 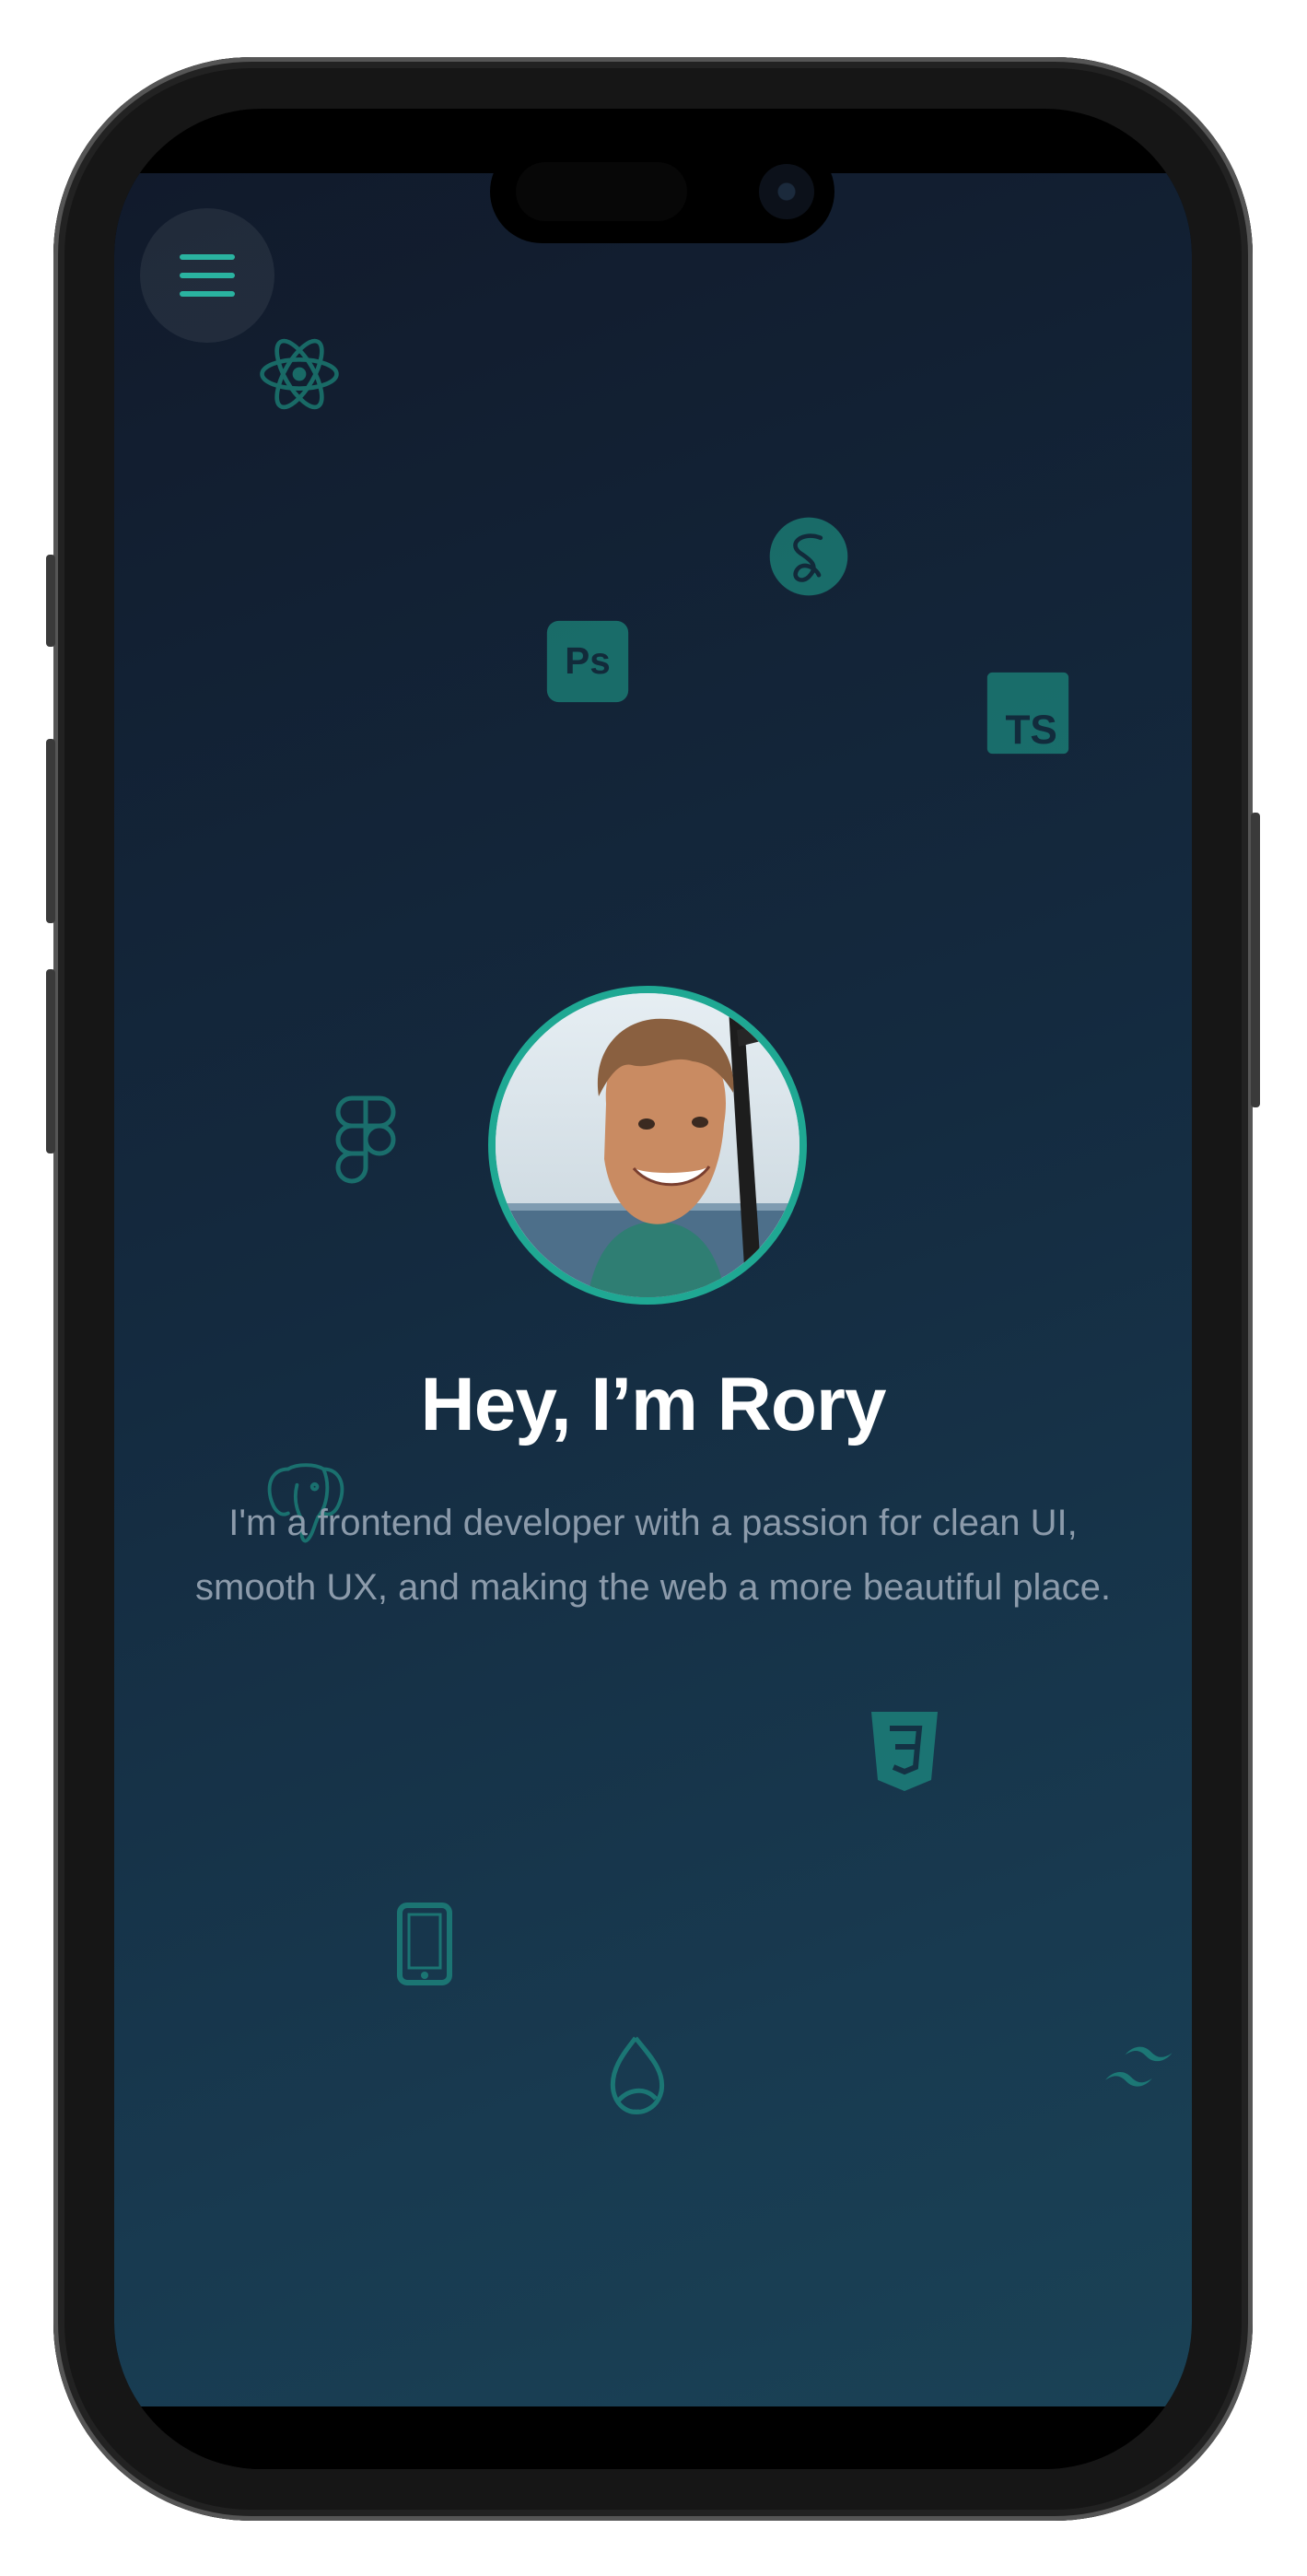 I want to click on hero-title: Hey, I’m Rory, so click(x=653, y=1404).